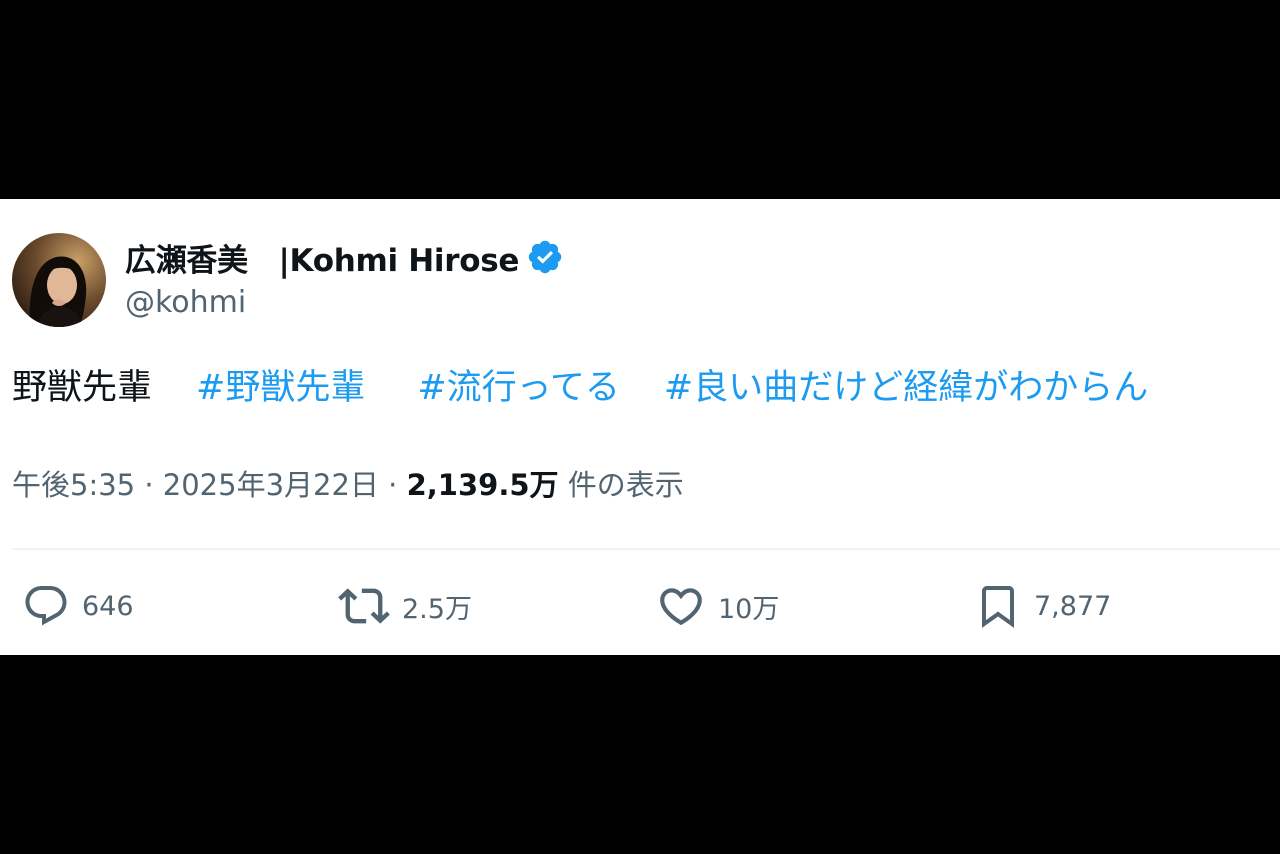 The width and height of the screenshot is (1280, 854). What do you see at coordinates (545, 257) in the screenshot?
I see `verified-badge-icon` at bounding box center [545, 257].